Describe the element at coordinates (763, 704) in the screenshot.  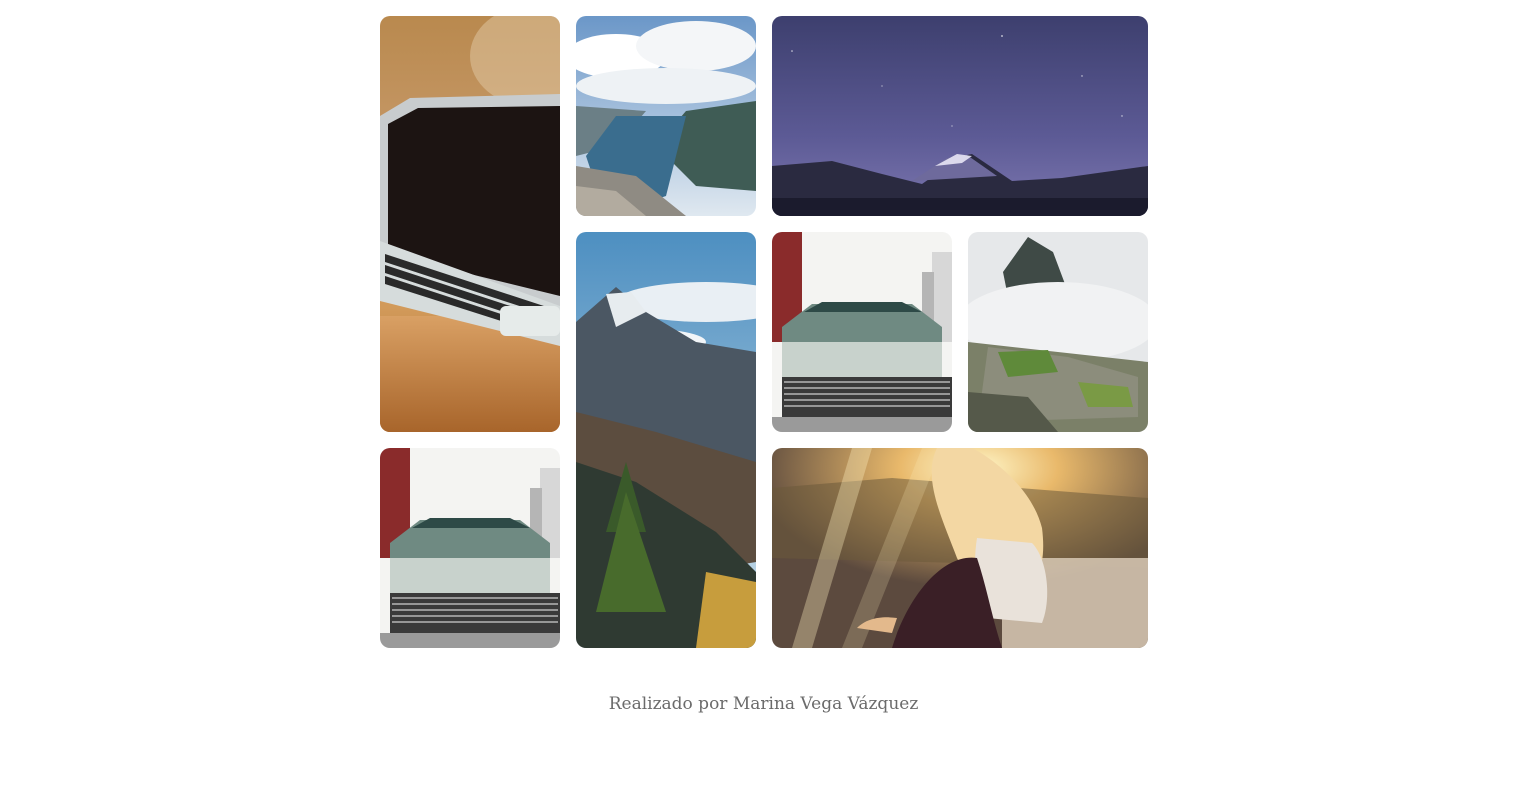
I see `footer-credit: Realizado por Marina Vega Vázquez` at that location.